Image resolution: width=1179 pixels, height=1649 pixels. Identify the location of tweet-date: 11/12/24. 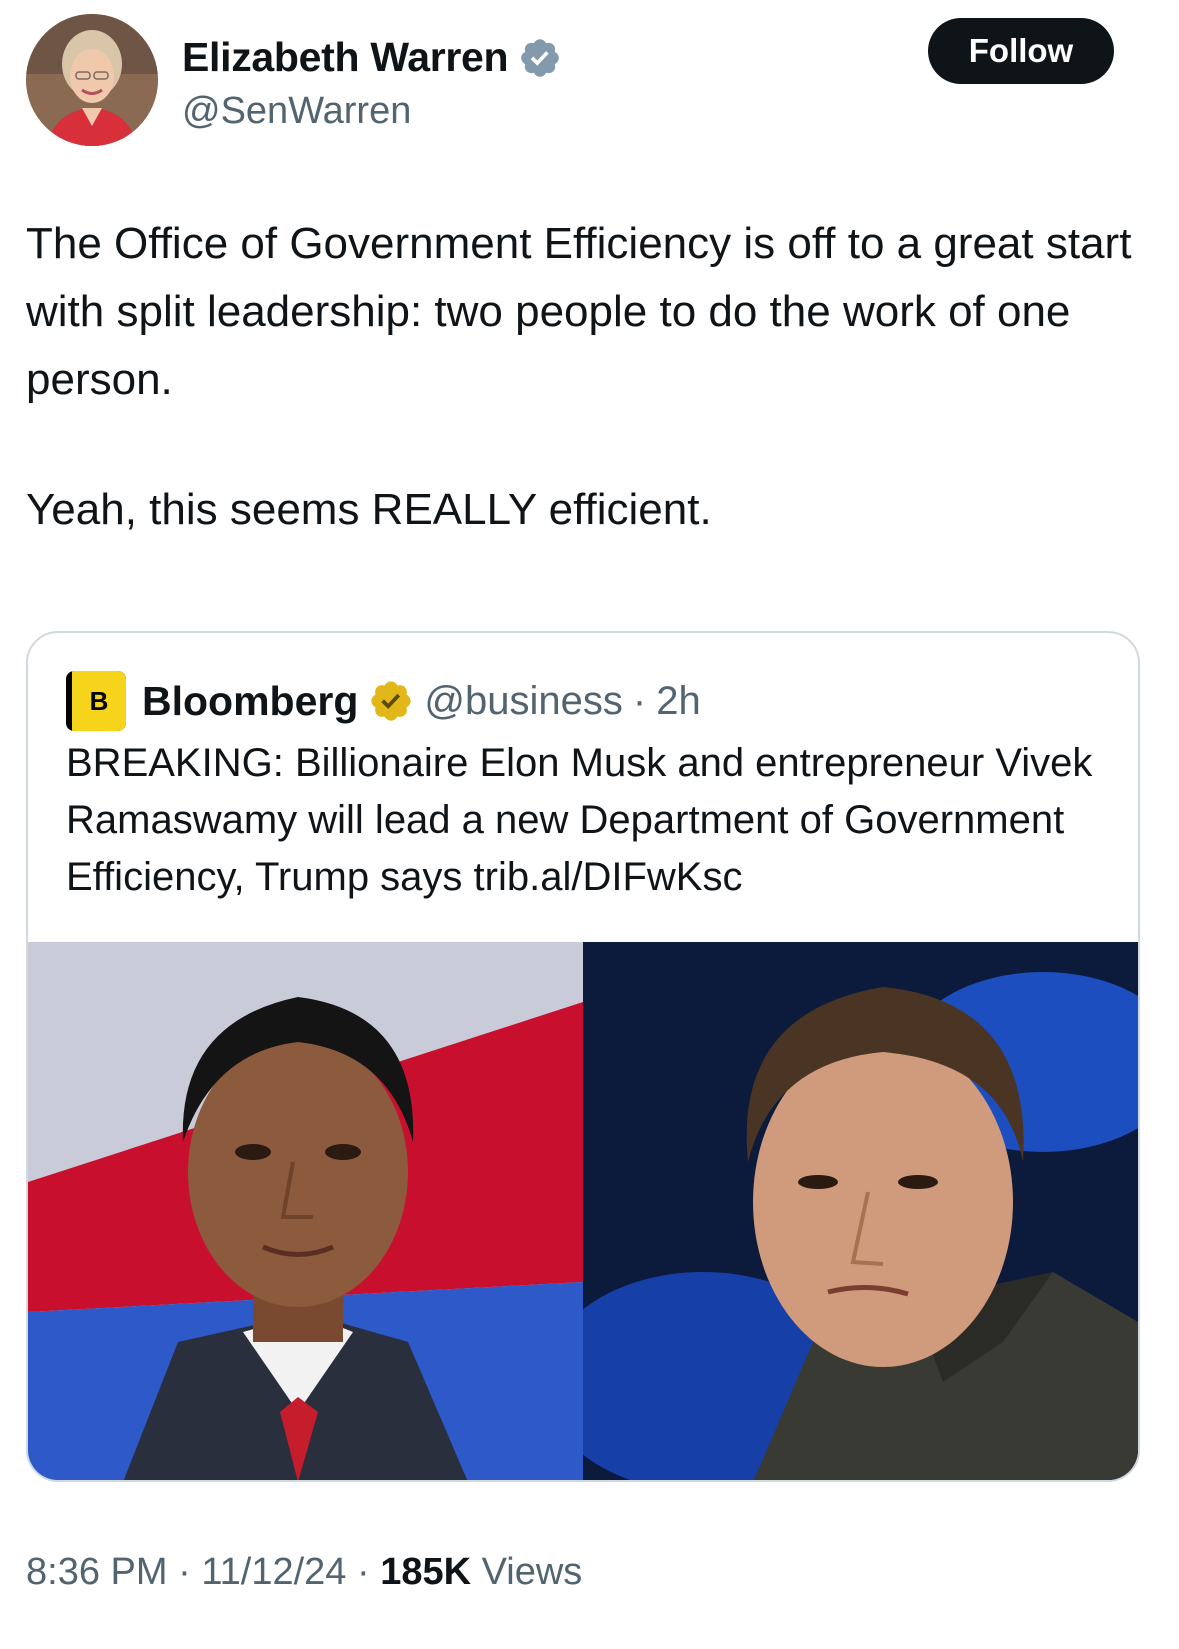
(273, 1572).